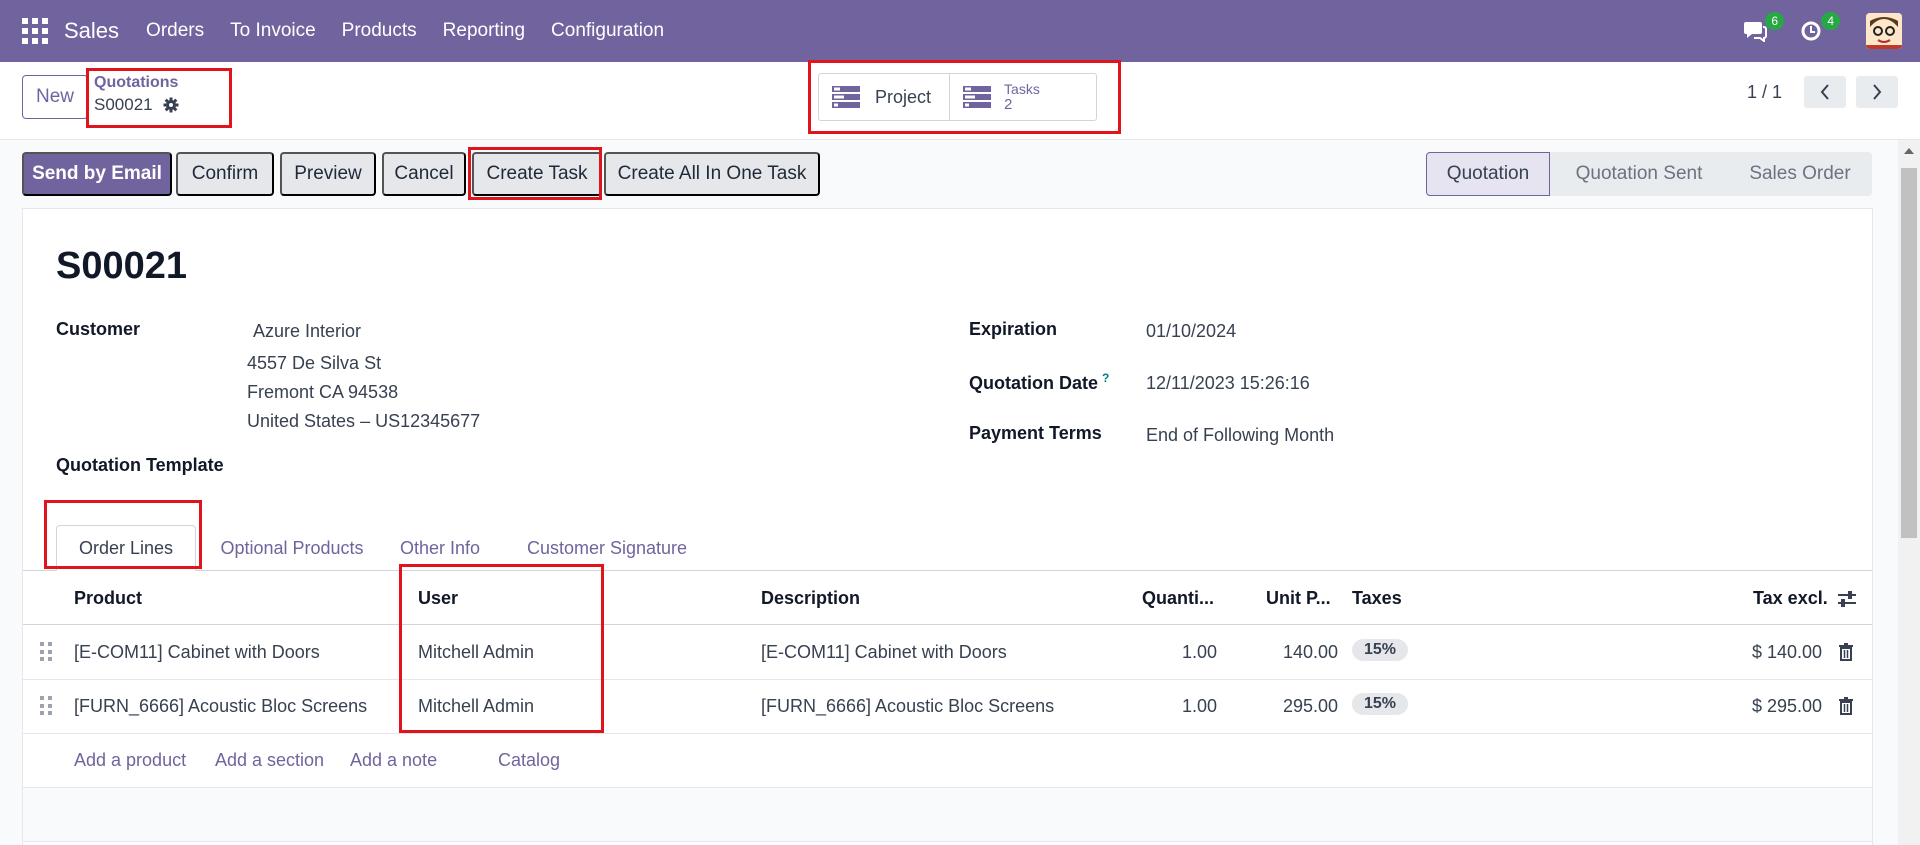  I want to click on highlight-user-column, so click(501, 648).